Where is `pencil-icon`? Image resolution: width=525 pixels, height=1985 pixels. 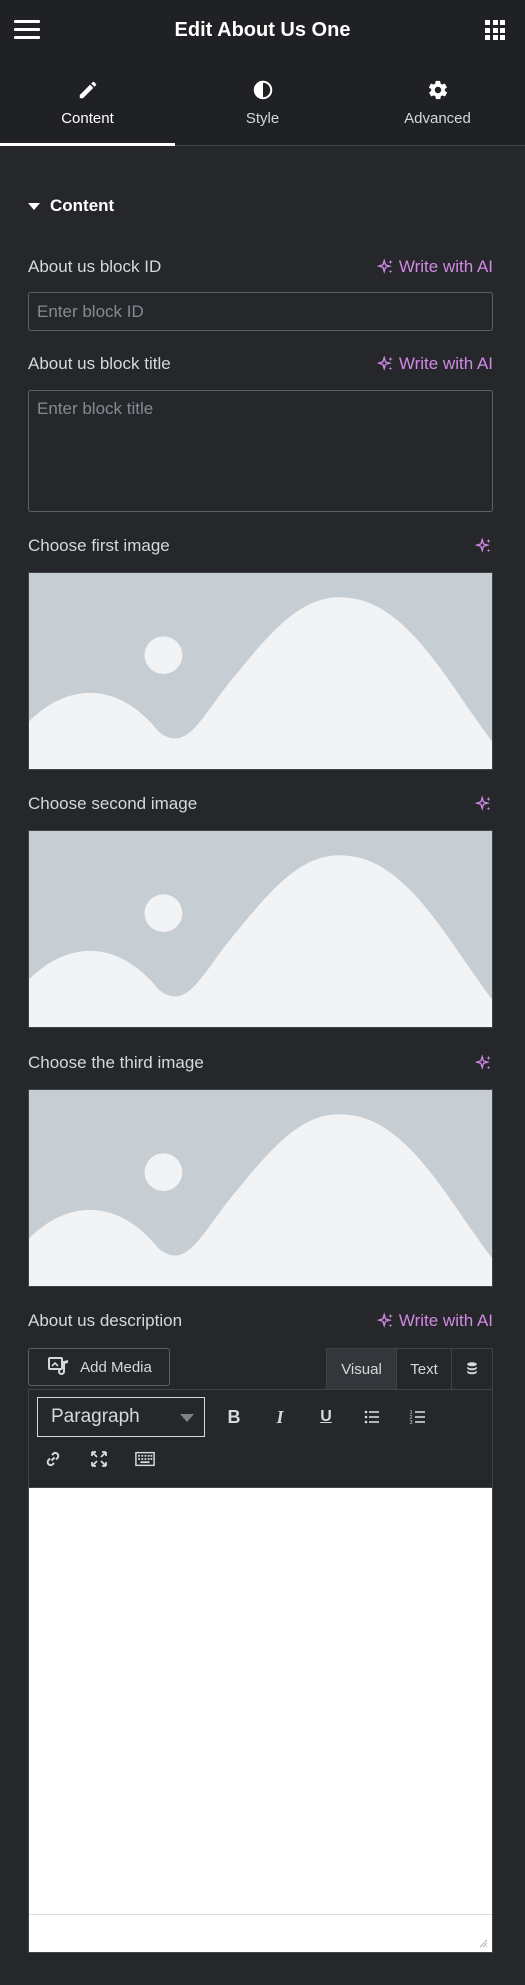 pencil-icon is located at coordinates (87, 89).